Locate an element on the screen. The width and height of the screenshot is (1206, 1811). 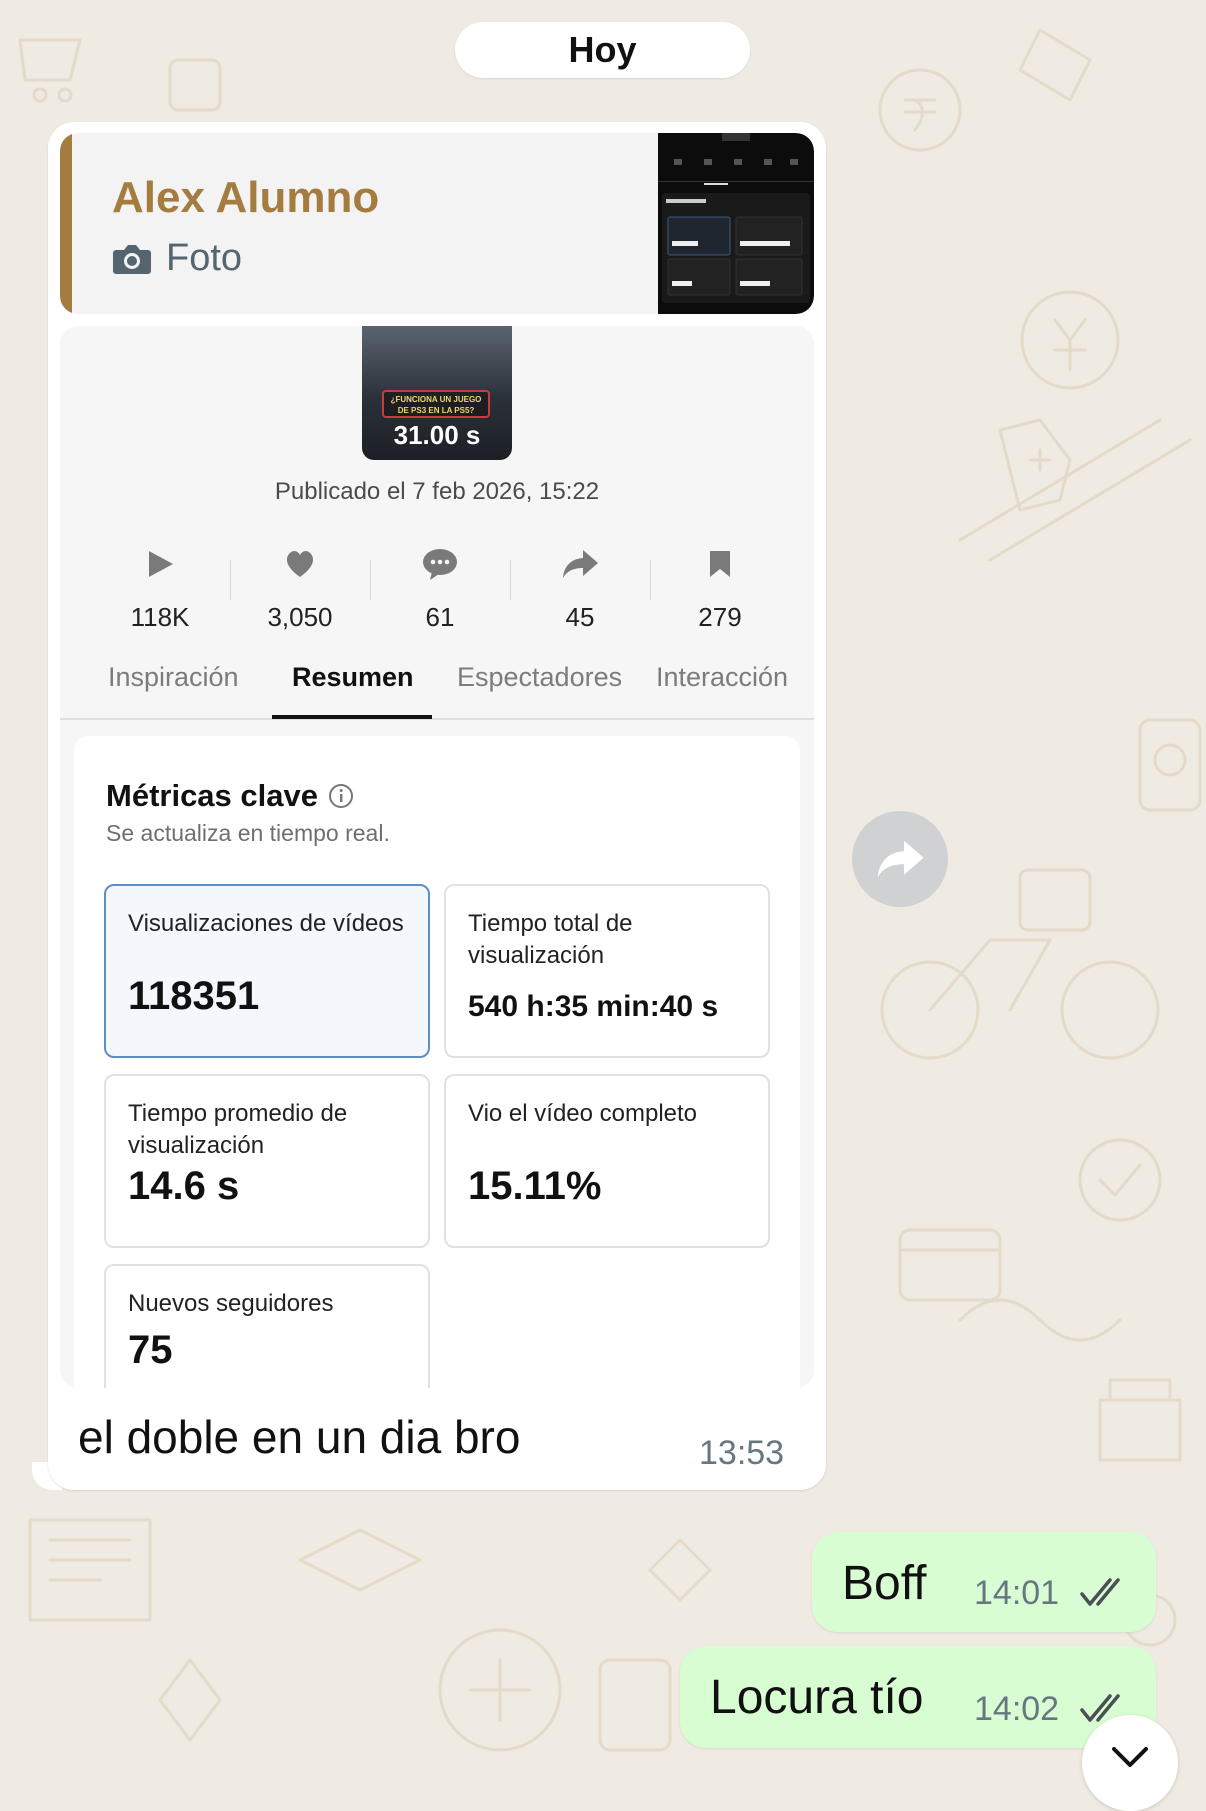
stat-value: 45 is located at coordinates (580, 617).